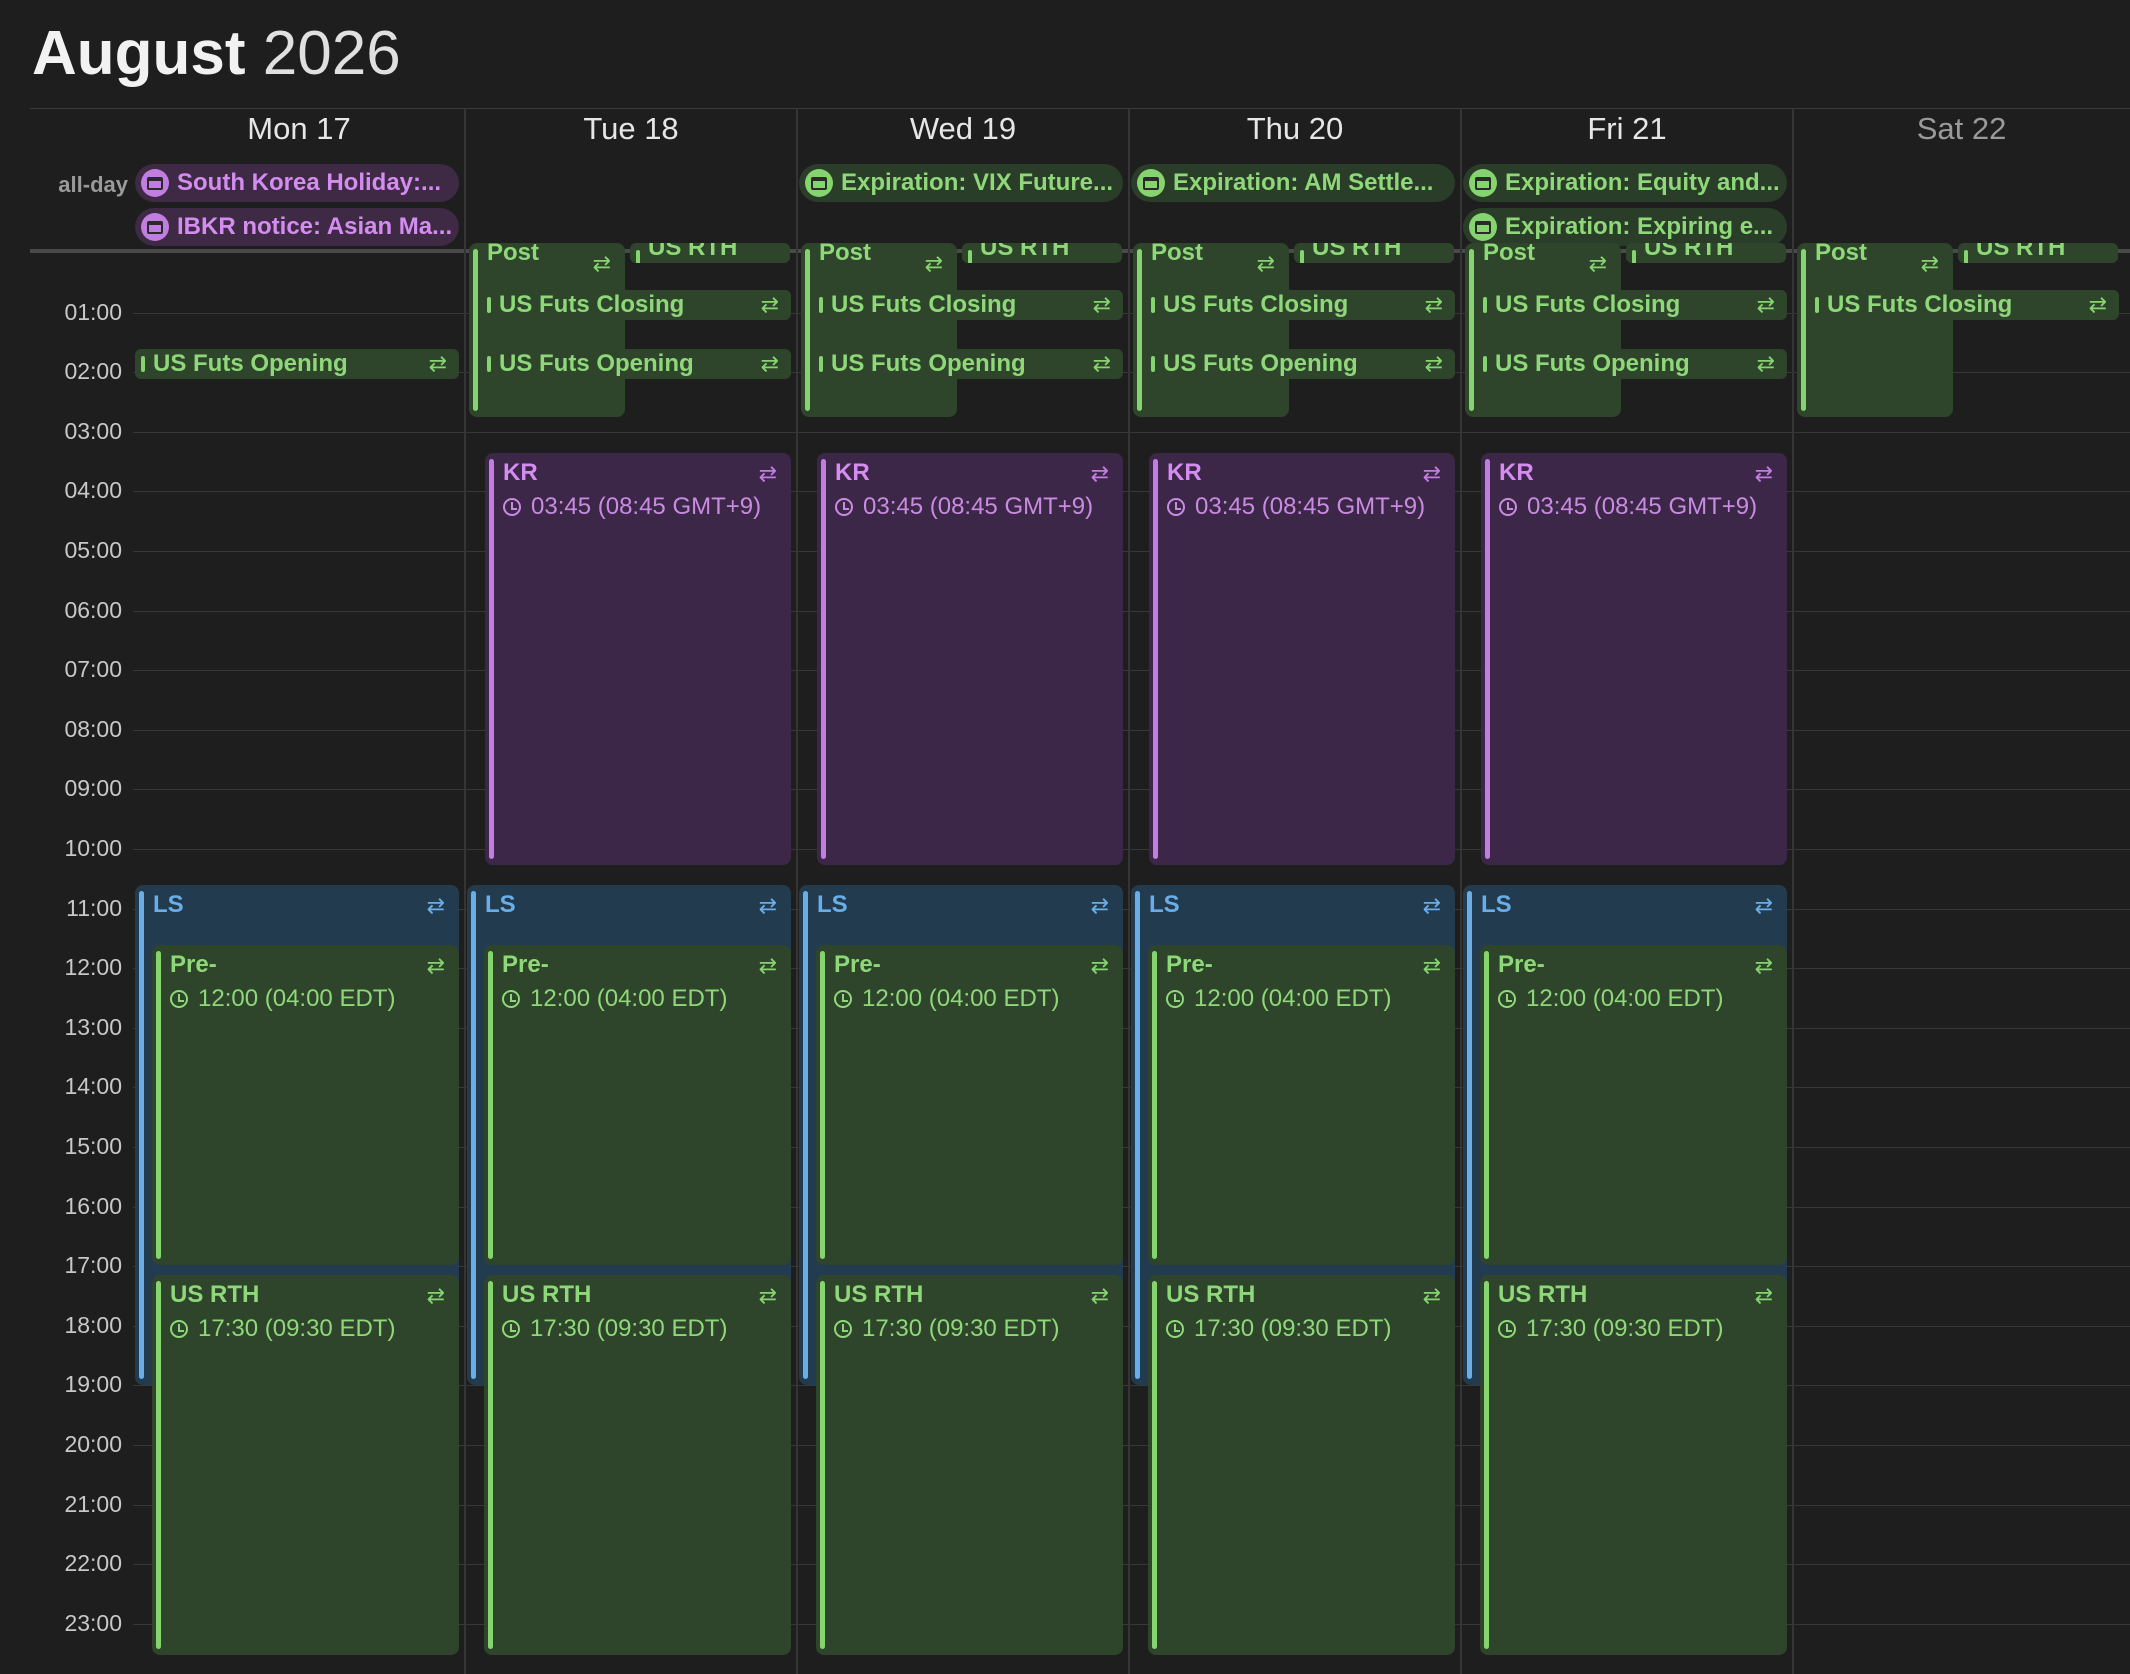  What do you see at coordinates (1627, 137) in the screenshot?
I see `day-header: Fri 21` at bounding box center [1627, 137].